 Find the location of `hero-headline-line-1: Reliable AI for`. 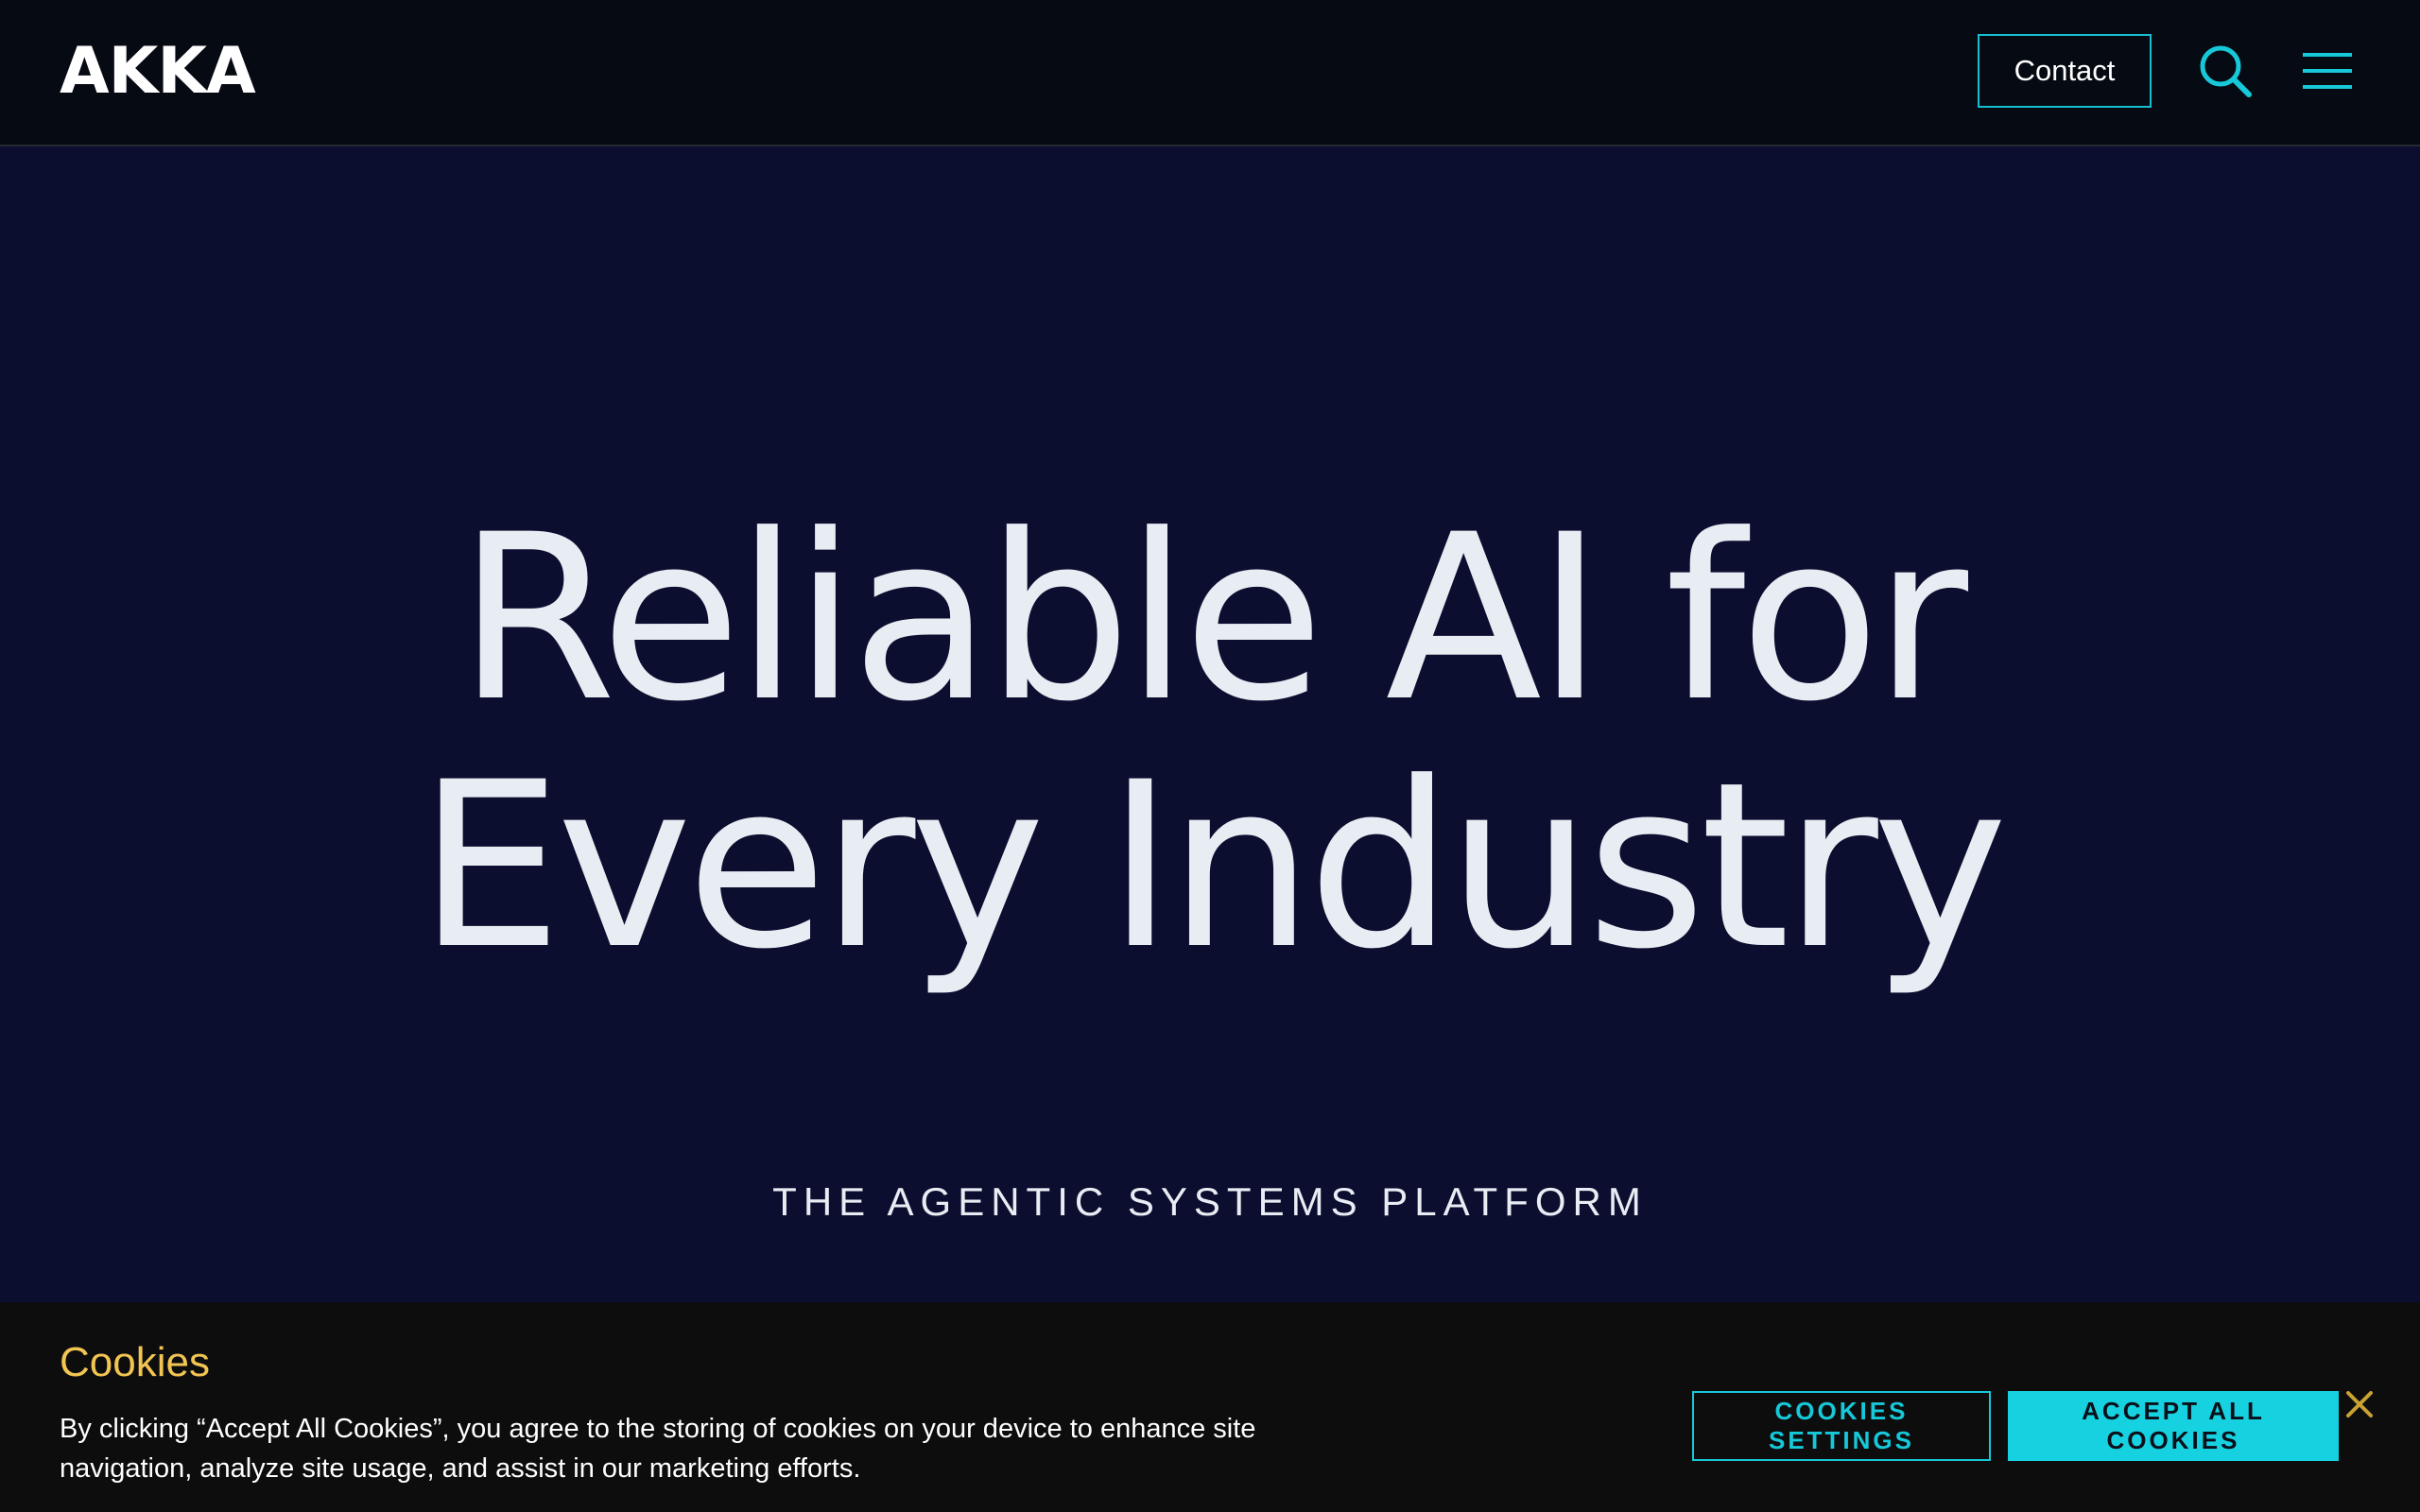

hero-headline-line-1: Reliable AI for is located at coordinates (1212, 619).